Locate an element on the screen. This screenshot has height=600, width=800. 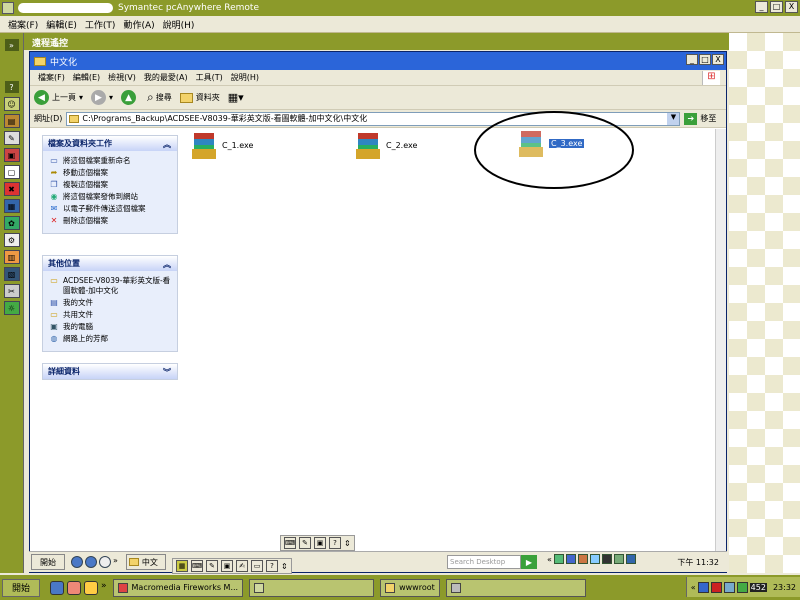
panel-header: 其他位置 ︽ is located at coordinates (110, 263).